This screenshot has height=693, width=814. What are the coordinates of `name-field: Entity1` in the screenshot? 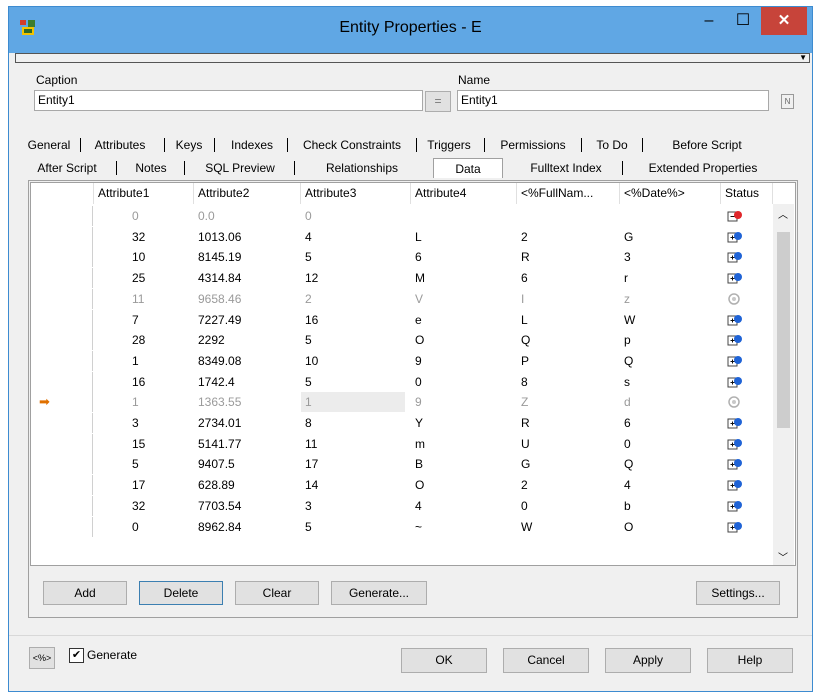 It's located at (613, 100).